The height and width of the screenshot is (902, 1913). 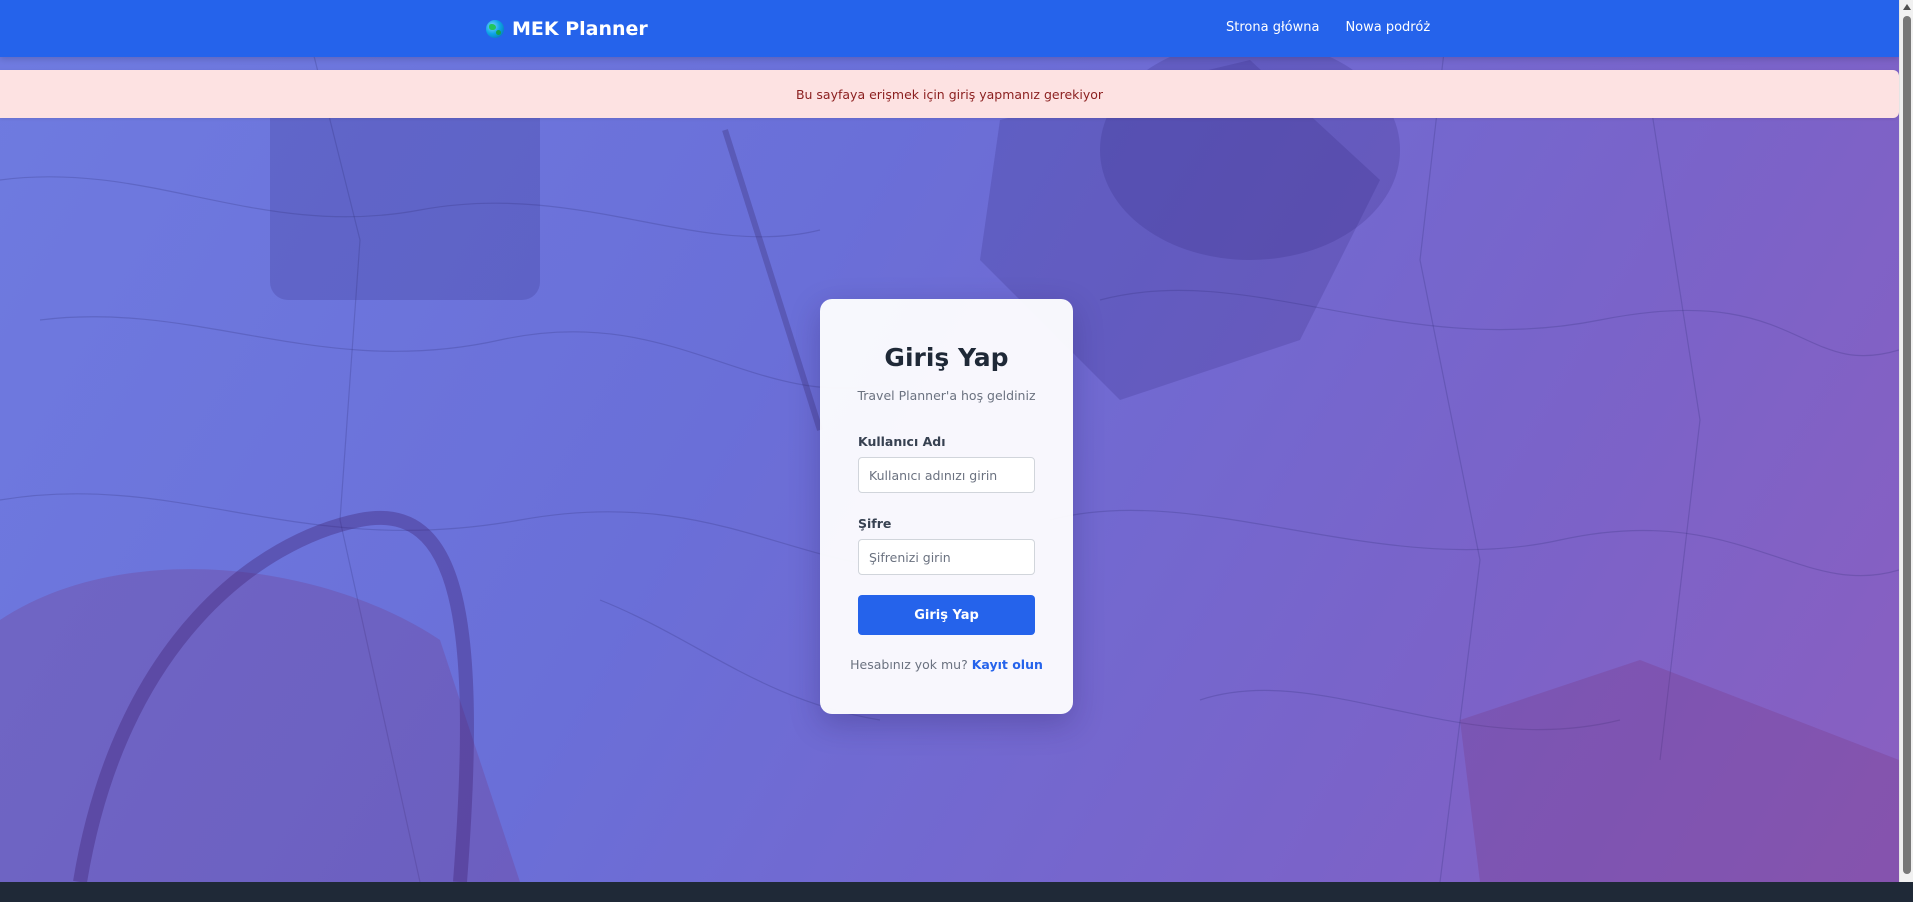 What do you see at coordinates (875, 523) in the screenshot?
I see `password-label: Şifre` at bounding box center [875, 523].